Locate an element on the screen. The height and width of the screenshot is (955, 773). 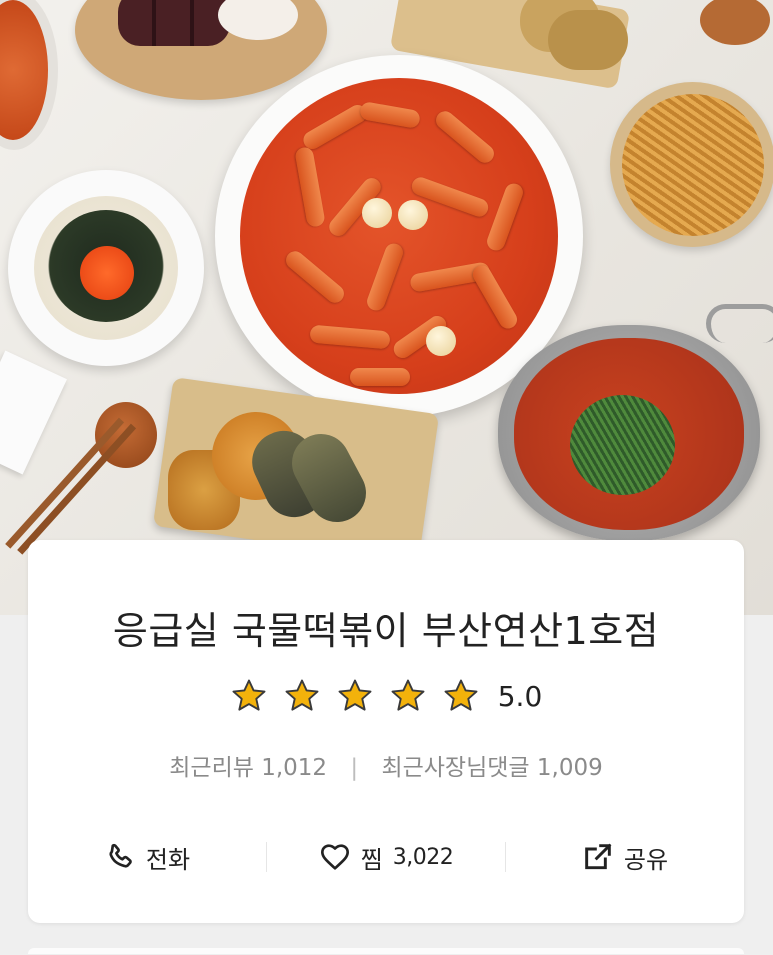
recent-reviews-count: 최근리뷰 1,012 is located at coordinates (248, 768).